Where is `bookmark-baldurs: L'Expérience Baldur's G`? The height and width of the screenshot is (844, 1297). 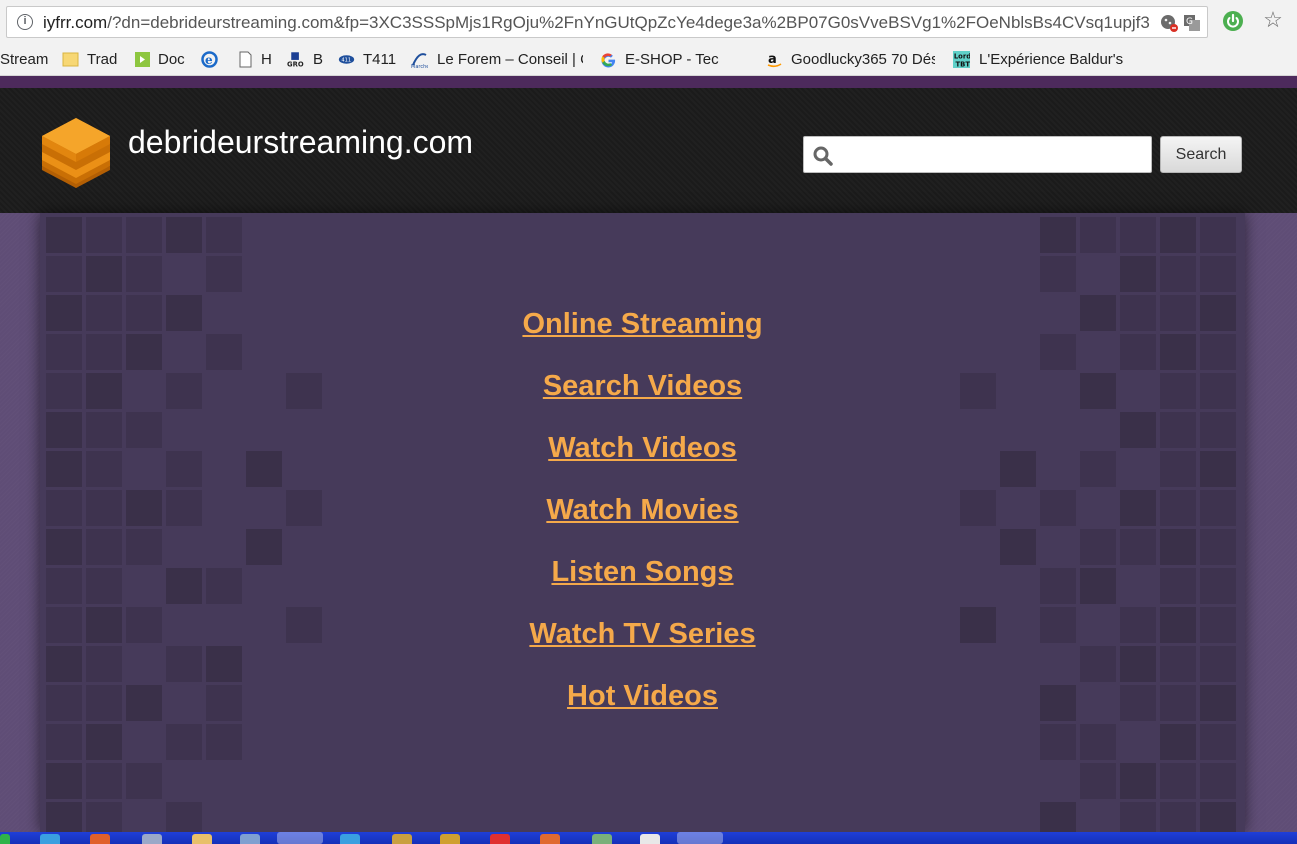 bookmark-baldurs: L'Expérience Baldur's G is located at coordinates (1051, 59).